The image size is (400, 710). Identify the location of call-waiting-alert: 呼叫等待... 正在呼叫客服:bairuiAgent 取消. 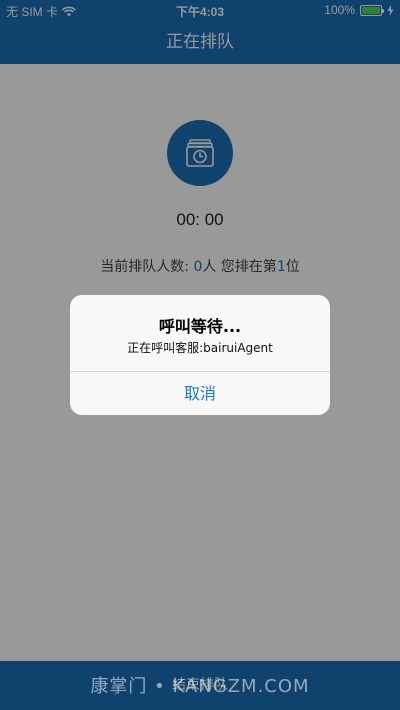
(200, 355).